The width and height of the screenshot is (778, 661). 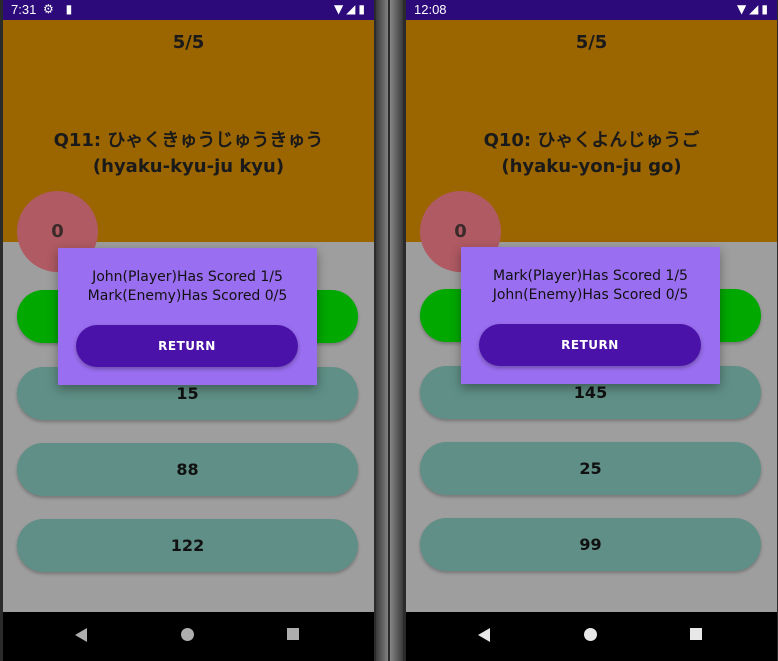 I want to click on question-kana: Q10: ひゃくよんじゅうご, so click(x=591, y=140).